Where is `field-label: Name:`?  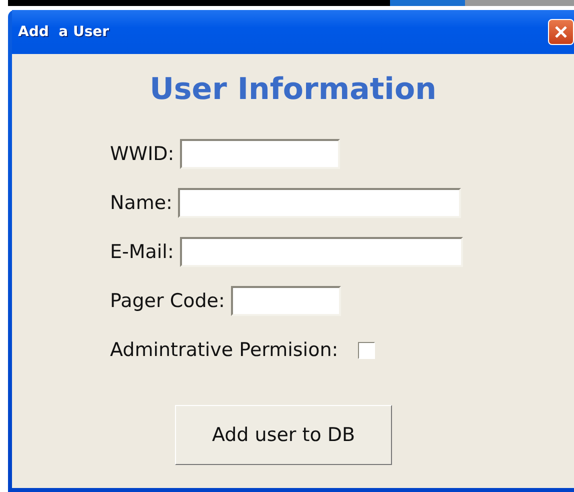
field-label: Name: is located at coordinates (141, 203).